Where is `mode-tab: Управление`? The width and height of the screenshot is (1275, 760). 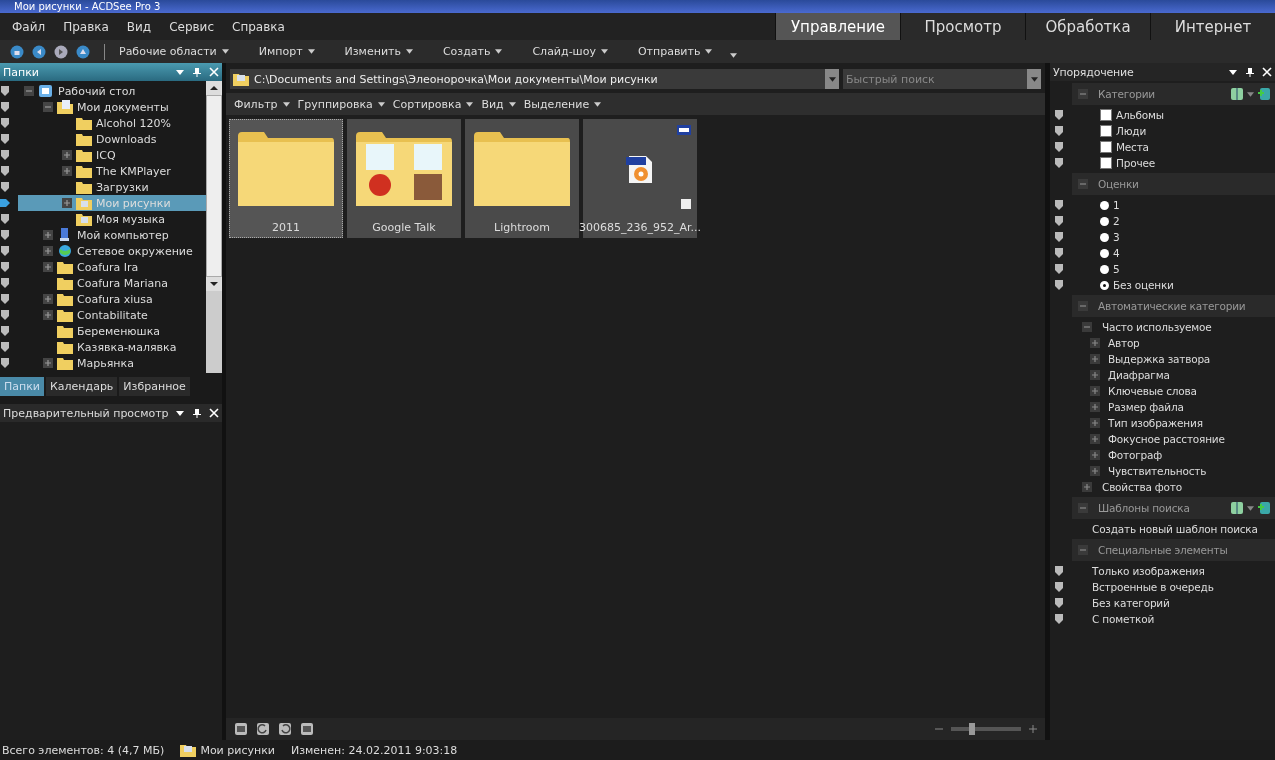
mode-tab: Управление is located at coordinates (837, 26).